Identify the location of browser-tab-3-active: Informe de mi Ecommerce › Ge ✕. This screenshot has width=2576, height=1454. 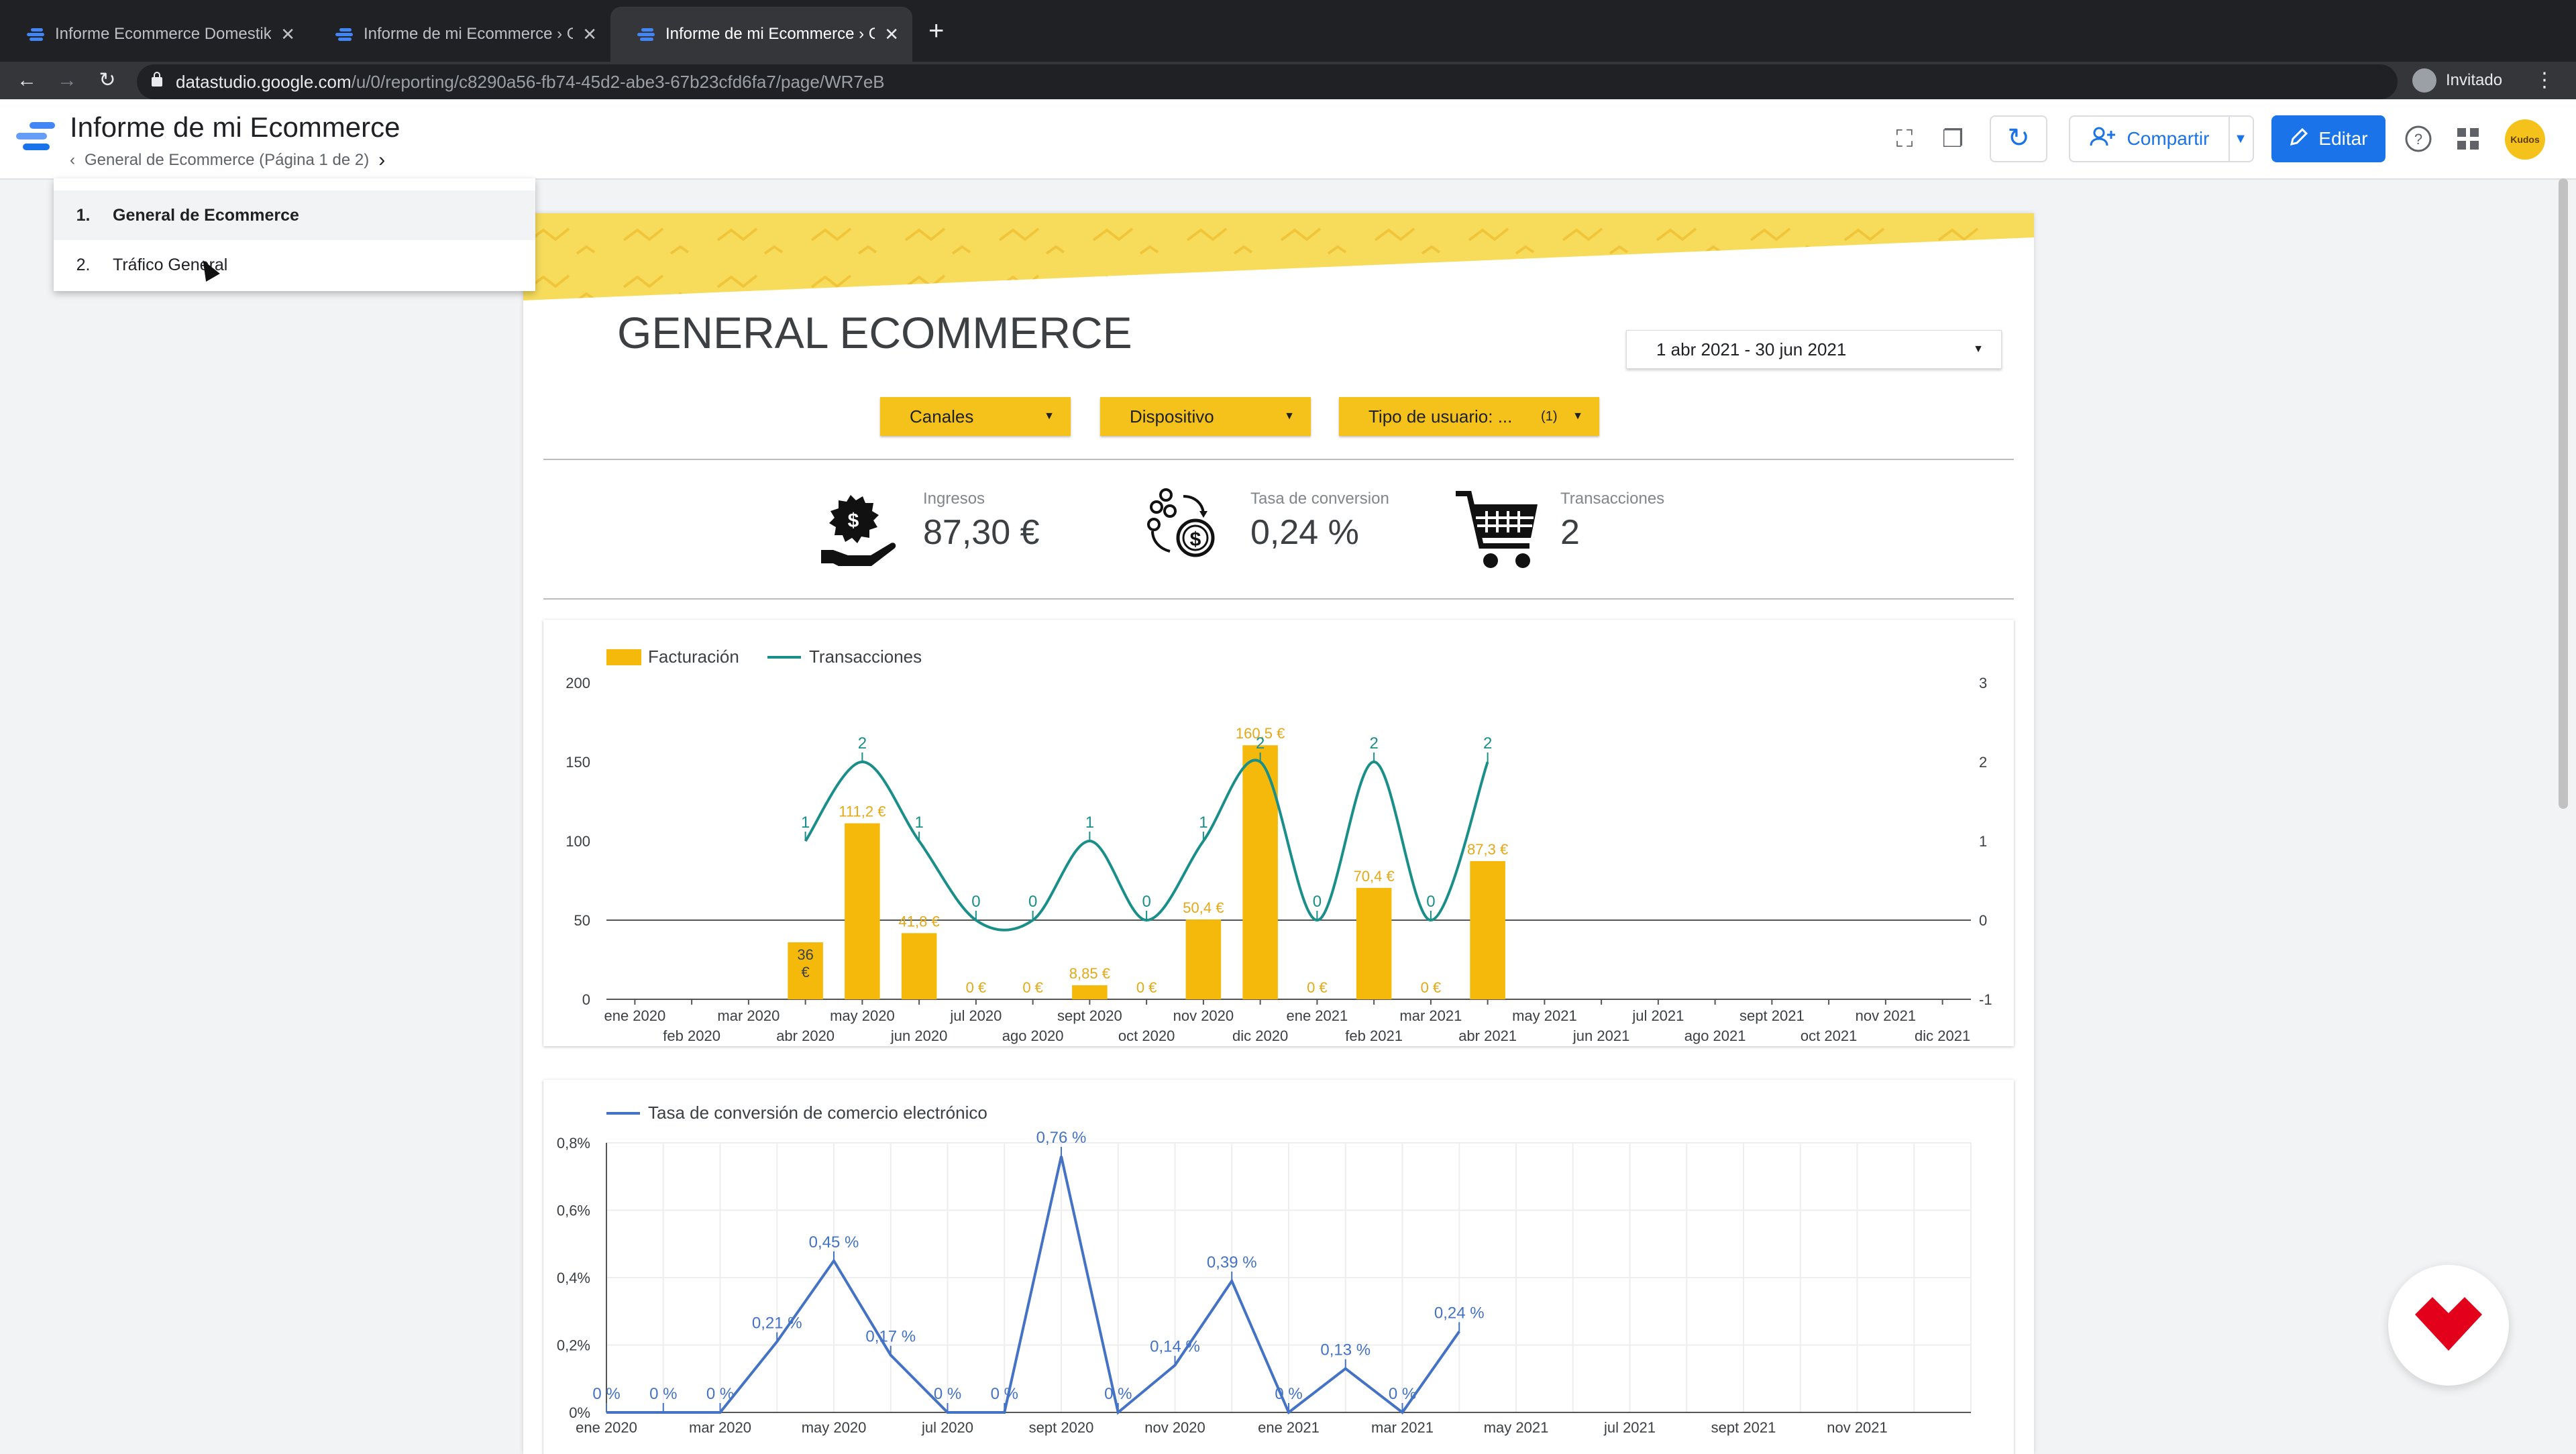
(761, 34).